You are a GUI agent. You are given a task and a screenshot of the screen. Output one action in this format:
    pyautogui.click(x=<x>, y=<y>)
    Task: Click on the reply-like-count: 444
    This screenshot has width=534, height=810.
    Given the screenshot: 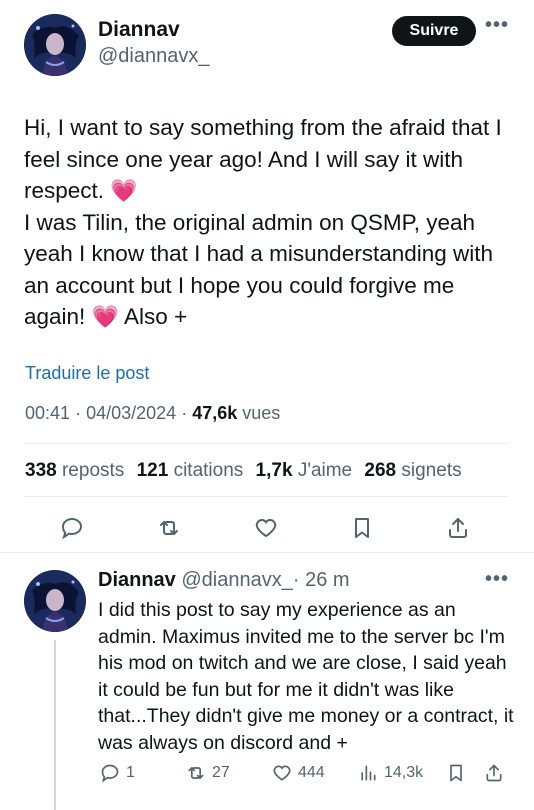 What is the action you would take?
    pyautogui.click(x=311, y=772)
    